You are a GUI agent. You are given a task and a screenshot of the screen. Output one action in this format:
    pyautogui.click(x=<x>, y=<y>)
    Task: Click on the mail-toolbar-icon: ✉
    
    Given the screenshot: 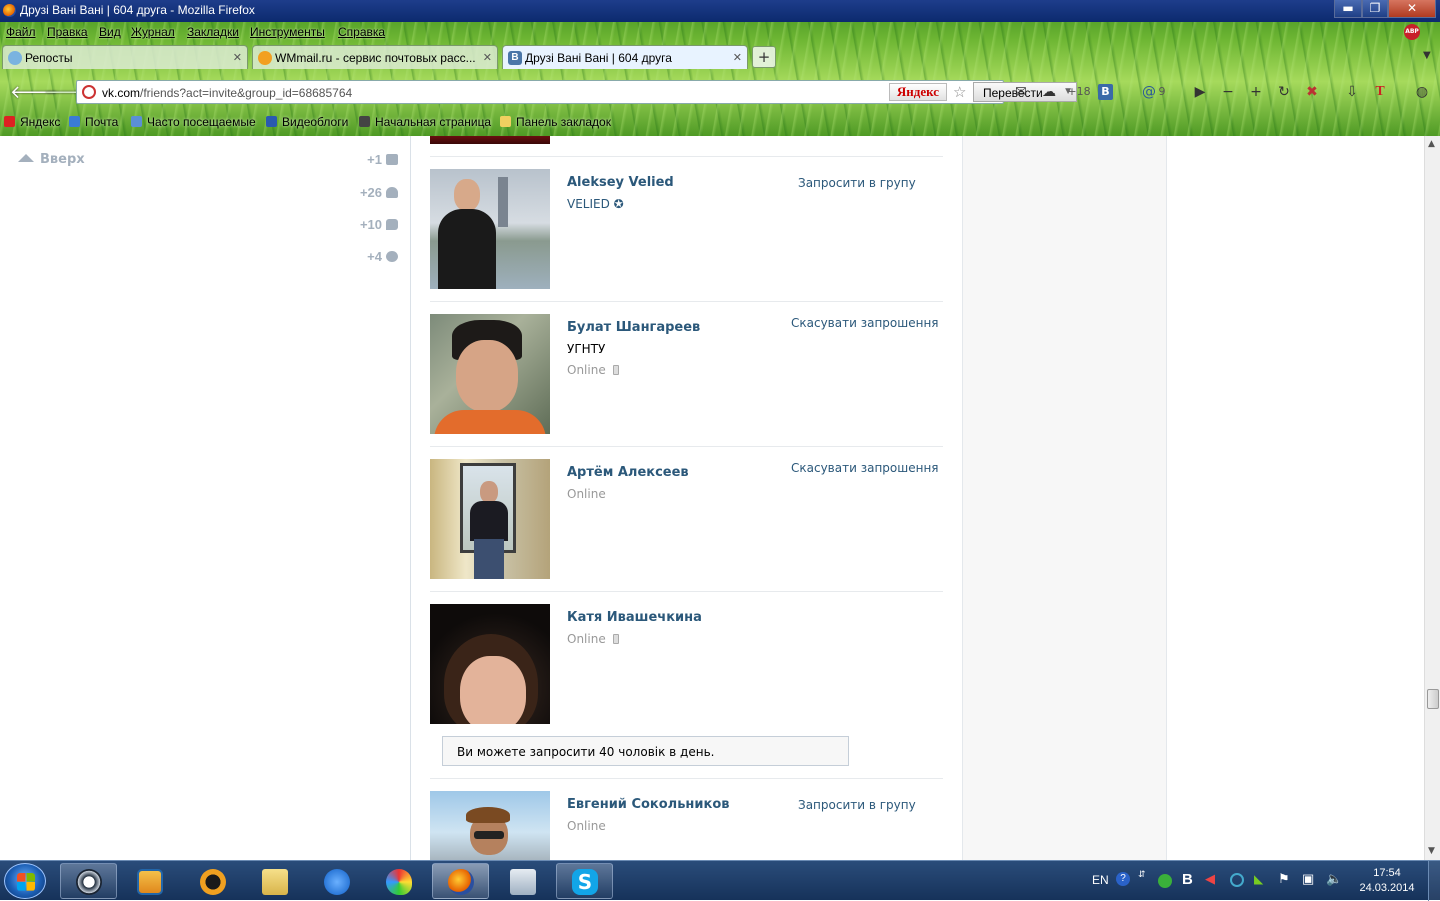 What is the action you would take?
    pyautogui.click(x=1021, y=92)
    